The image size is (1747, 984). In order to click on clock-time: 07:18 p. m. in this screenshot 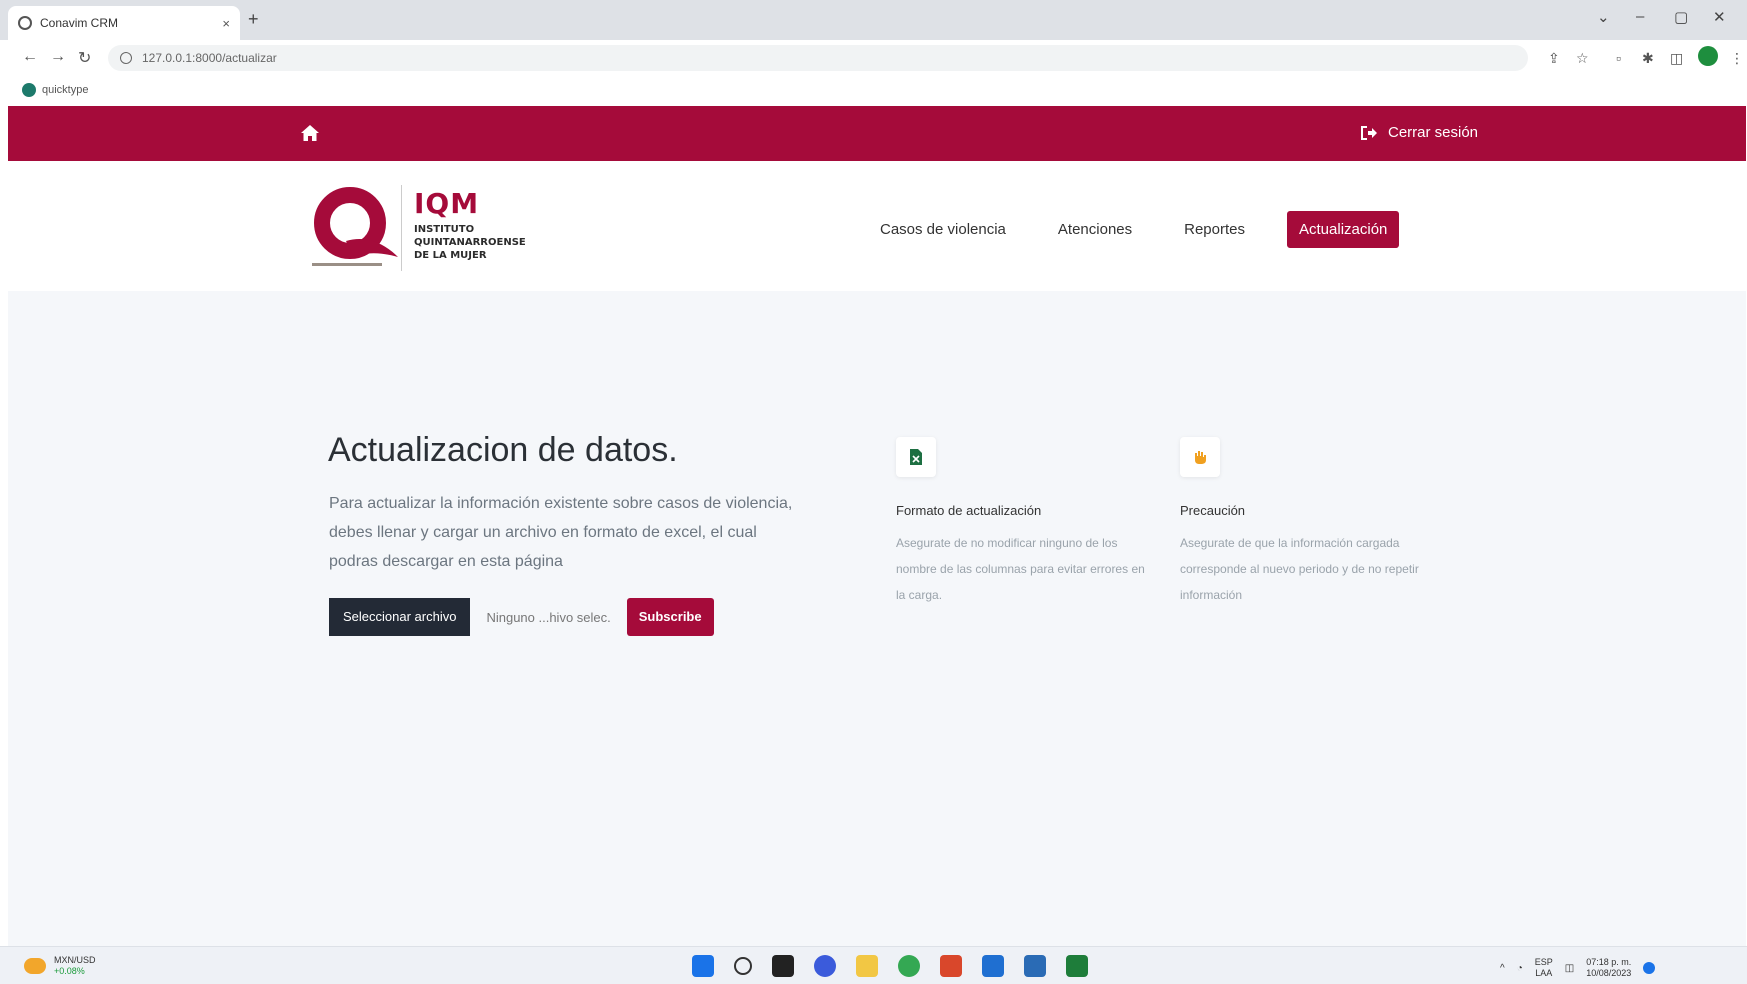, I will do `click(1609, 962)`.